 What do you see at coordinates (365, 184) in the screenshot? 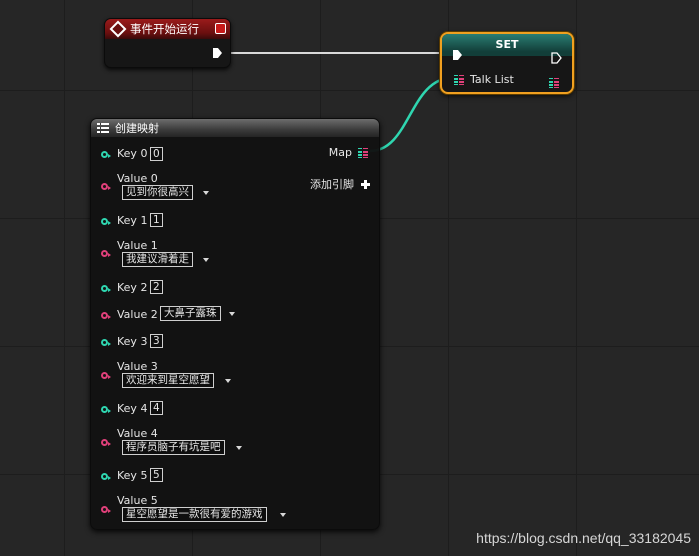
I see `plus-icon` at bounding box center [365, 184].